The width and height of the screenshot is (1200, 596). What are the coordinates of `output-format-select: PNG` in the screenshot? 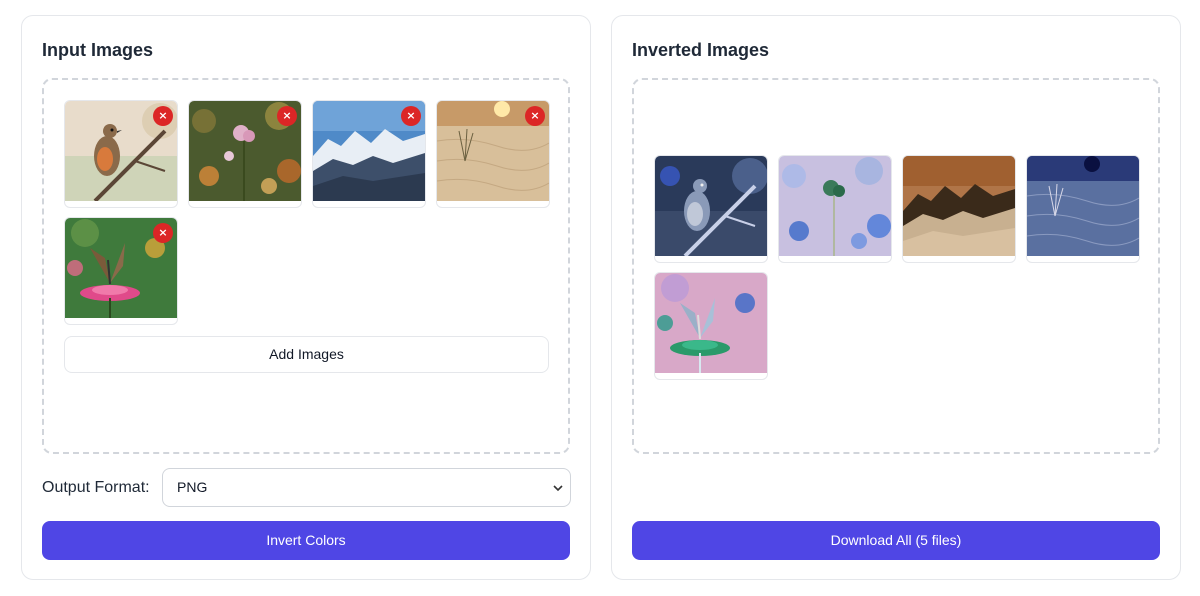 It's located at (366, 487).